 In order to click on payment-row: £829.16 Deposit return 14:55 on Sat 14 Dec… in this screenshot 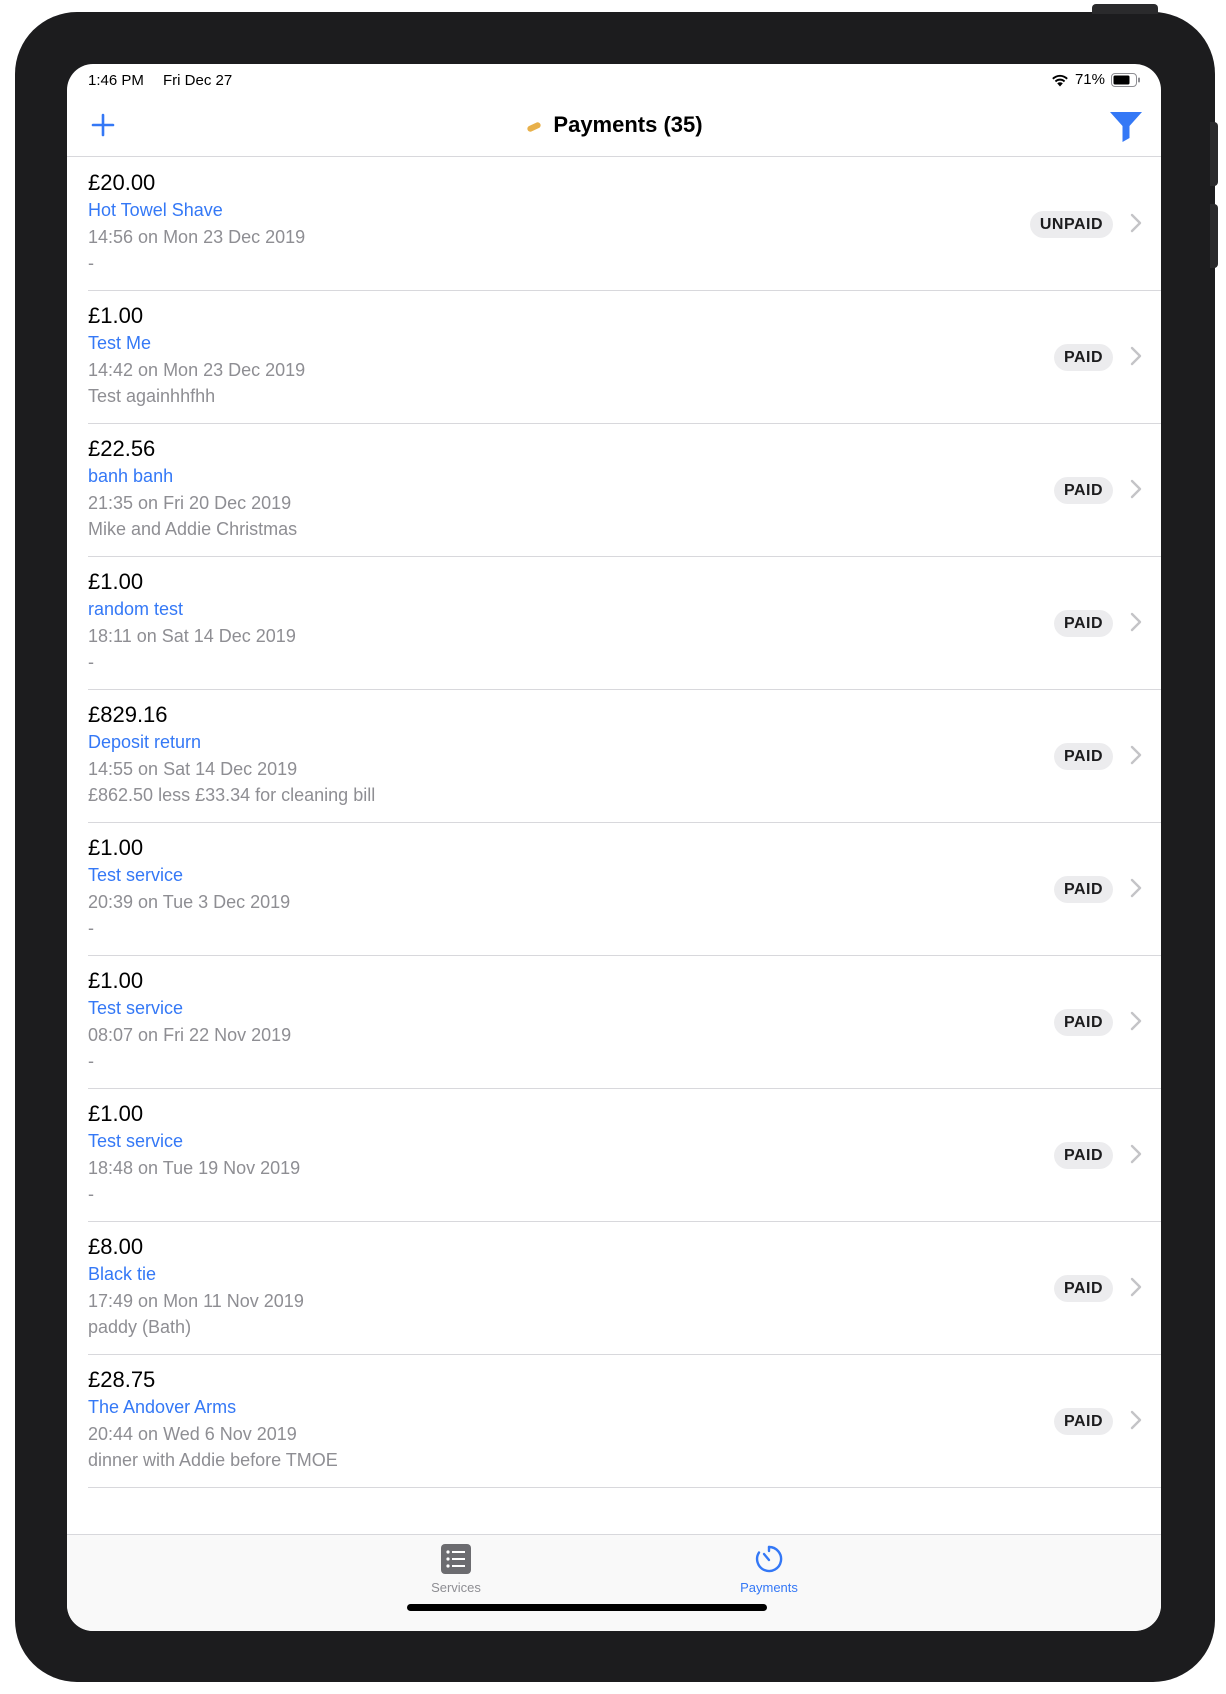, I will do `click(614, 756)`.